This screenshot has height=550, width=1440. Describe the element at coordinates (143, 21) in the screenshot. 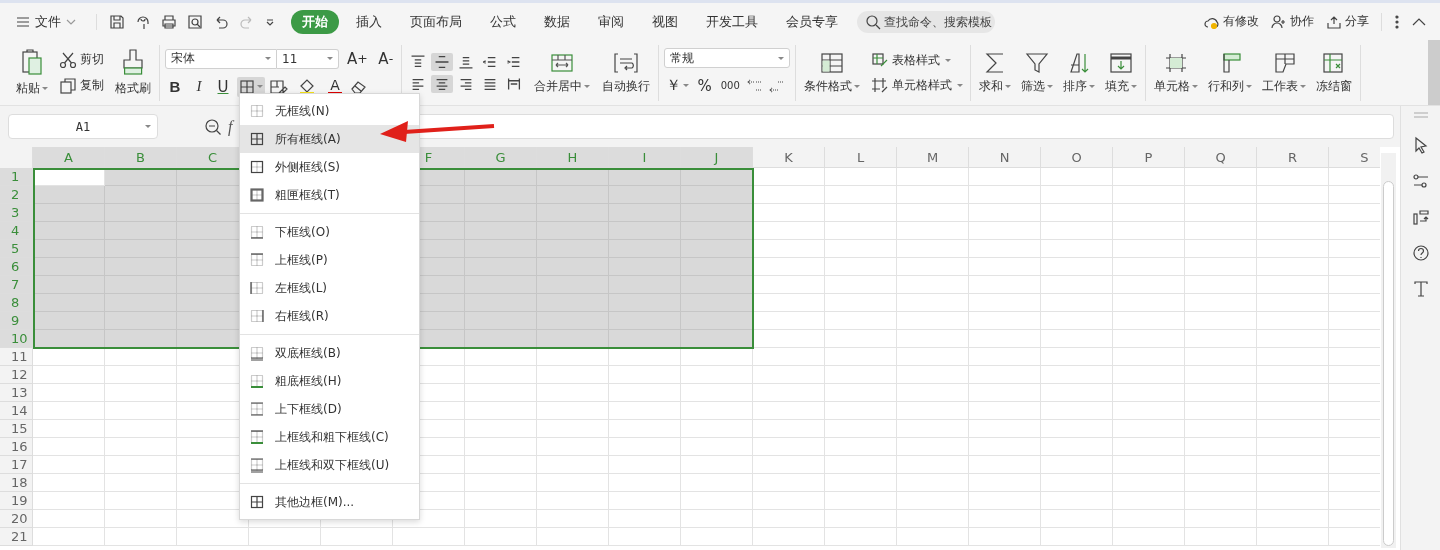

I see `brush-icon` at that location.